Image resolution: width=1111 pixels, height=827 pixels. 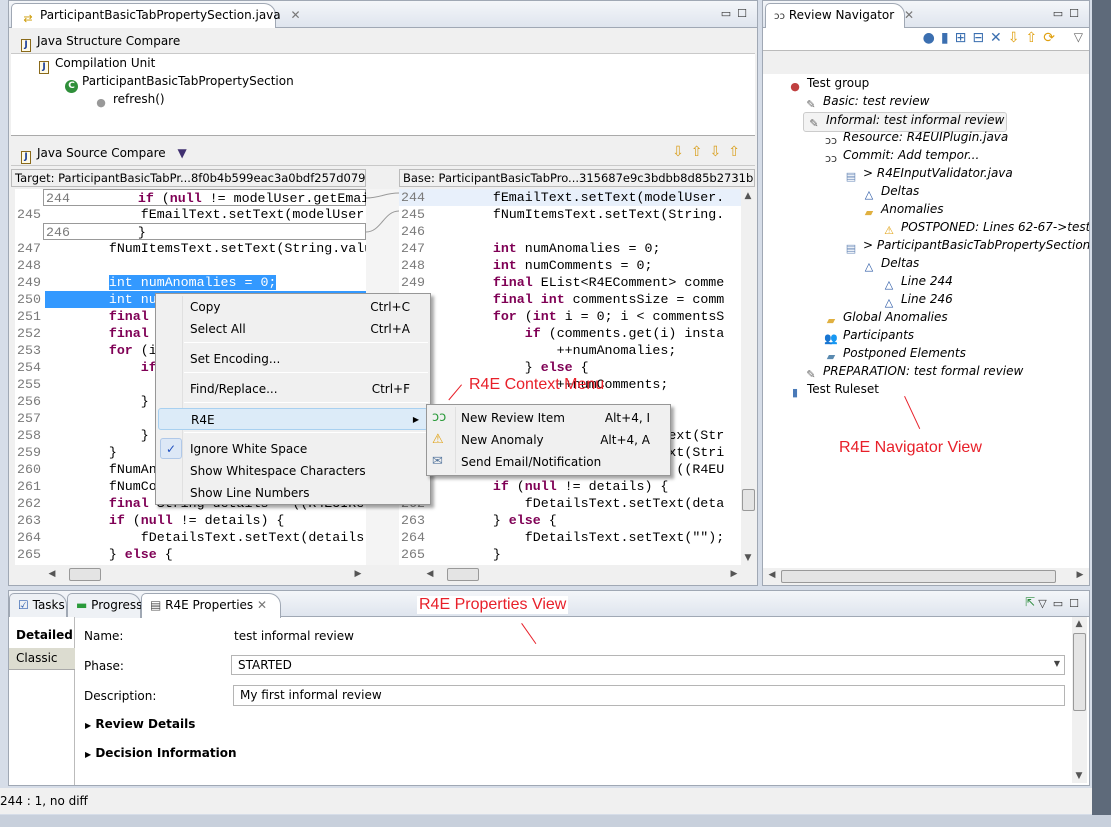 I want to click on left-horizontal-scrollbar: ◀ ▶, so click(x=205, y=574).